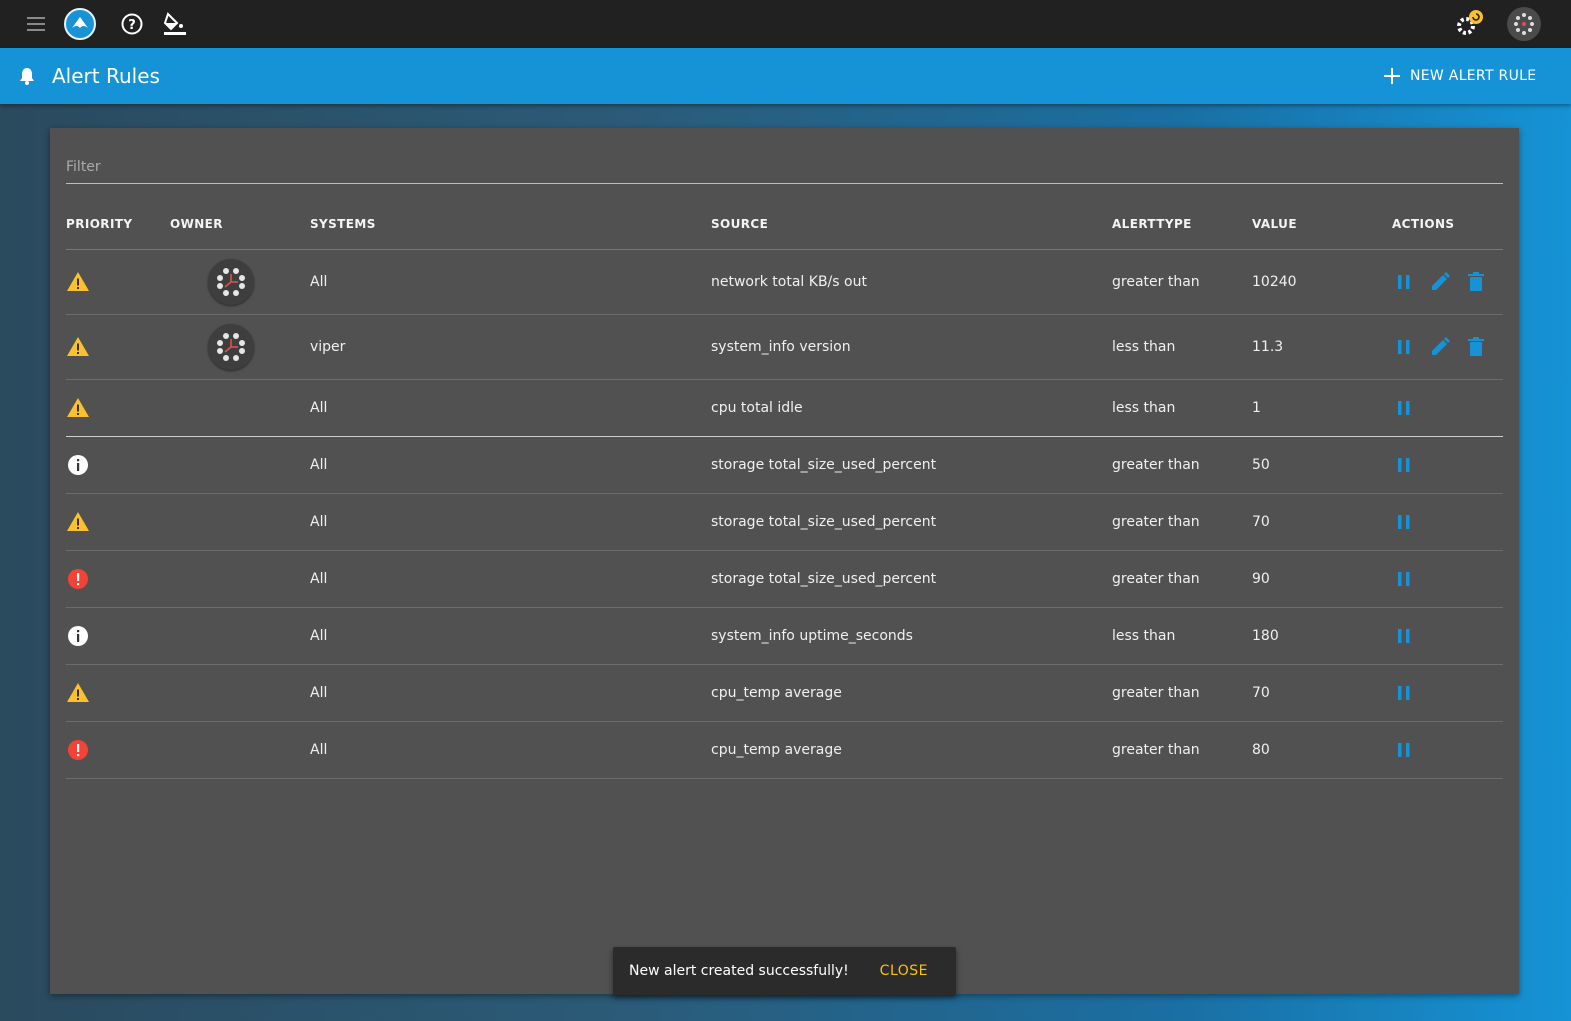  I want to click on help-circle-icon: ?, so click(132, 24).